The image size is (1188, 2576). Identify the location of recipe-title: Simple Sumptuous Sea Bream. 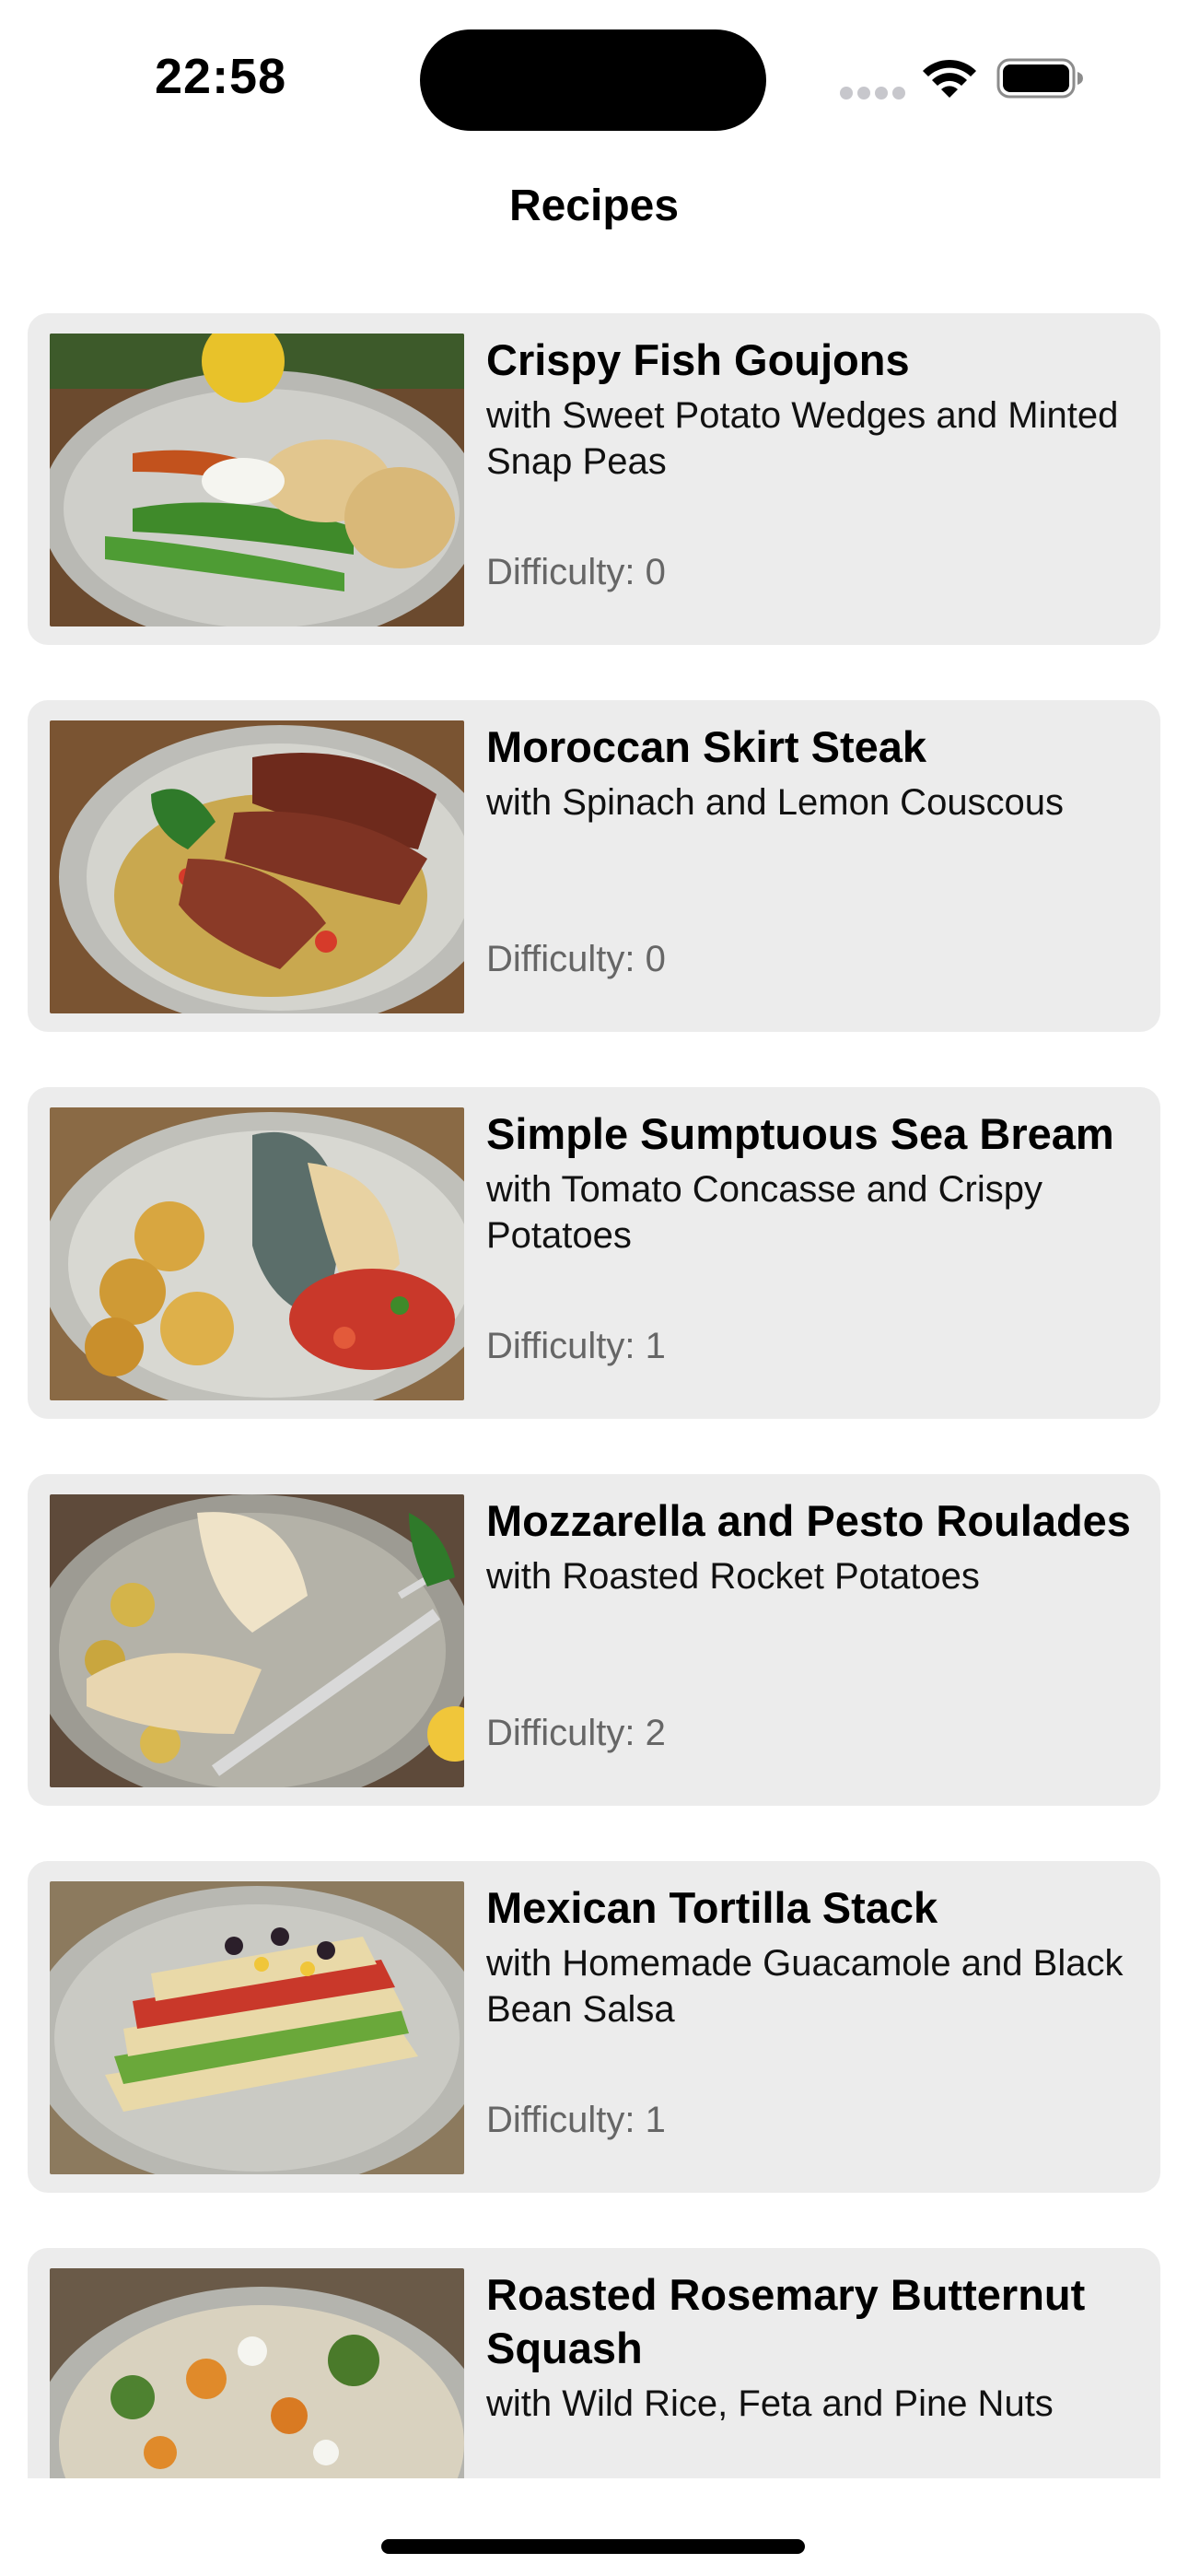
(800, 1133).